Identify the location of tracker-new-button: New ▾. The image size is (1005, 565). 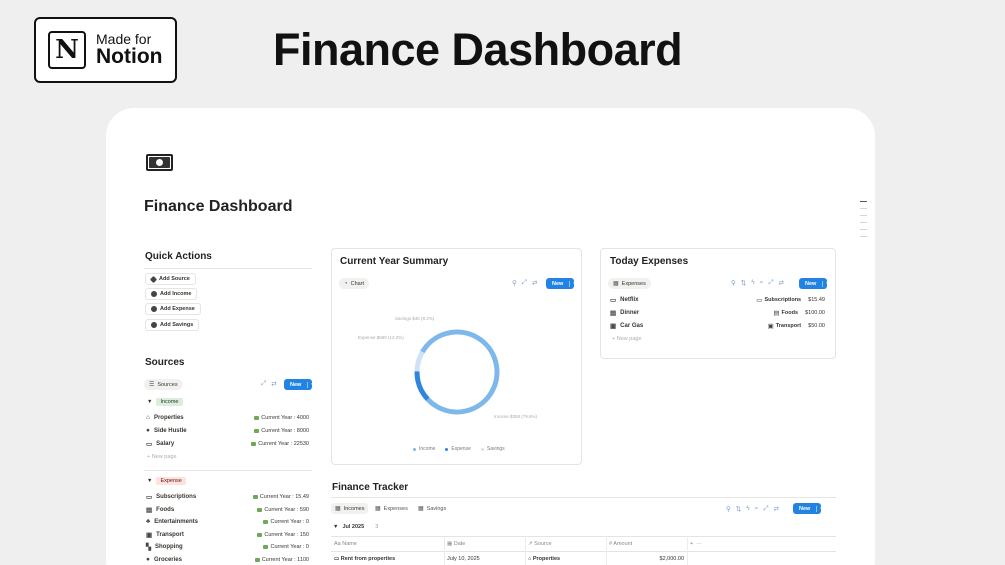
(808, 508).